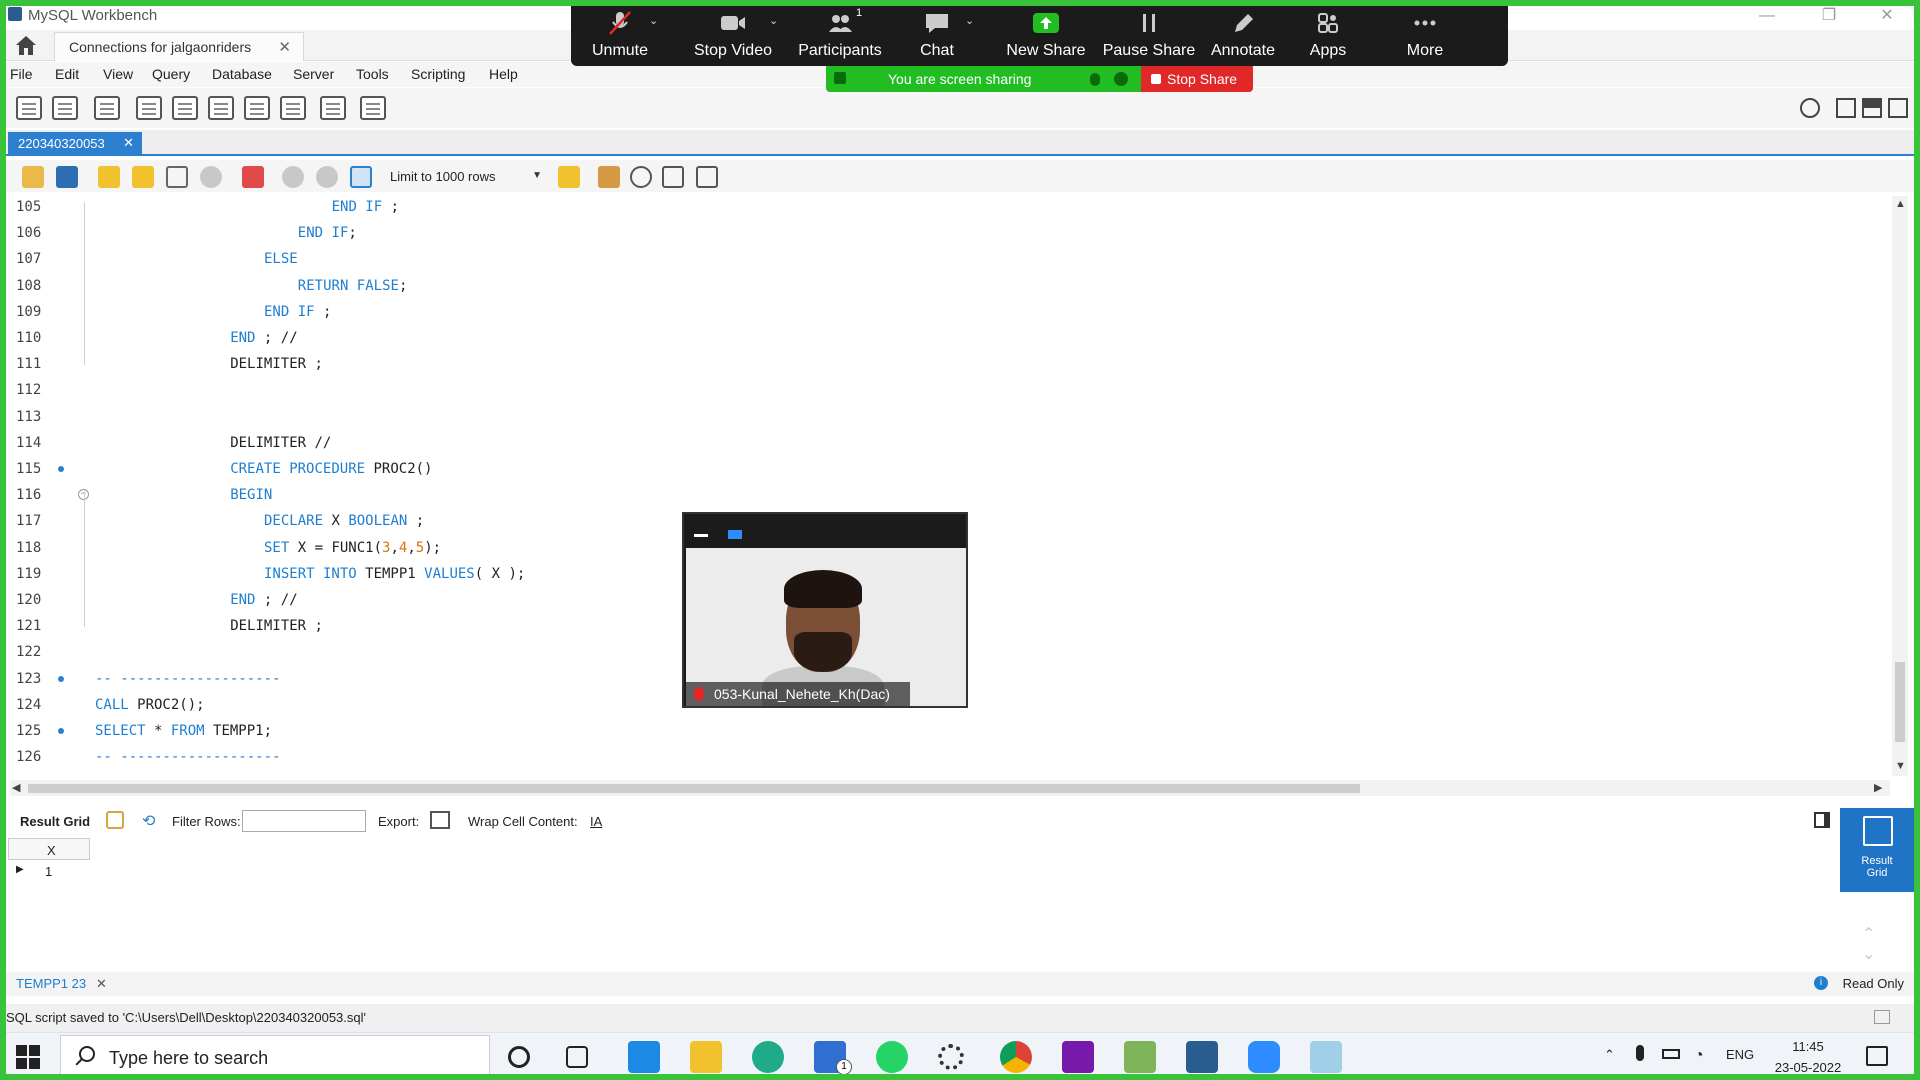  Describe the element at coordinates (115, 820) in the screenshot. I see `grid-view-icon` at that location.